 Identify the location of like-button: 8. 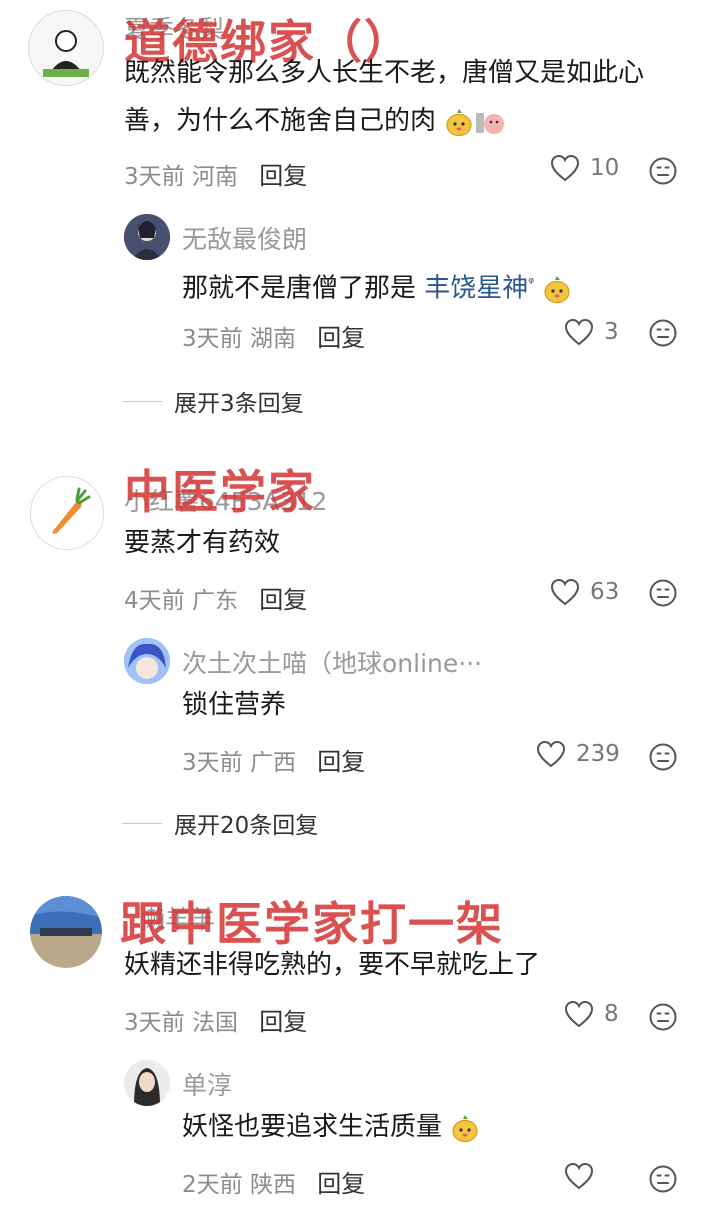
(591, 1014).